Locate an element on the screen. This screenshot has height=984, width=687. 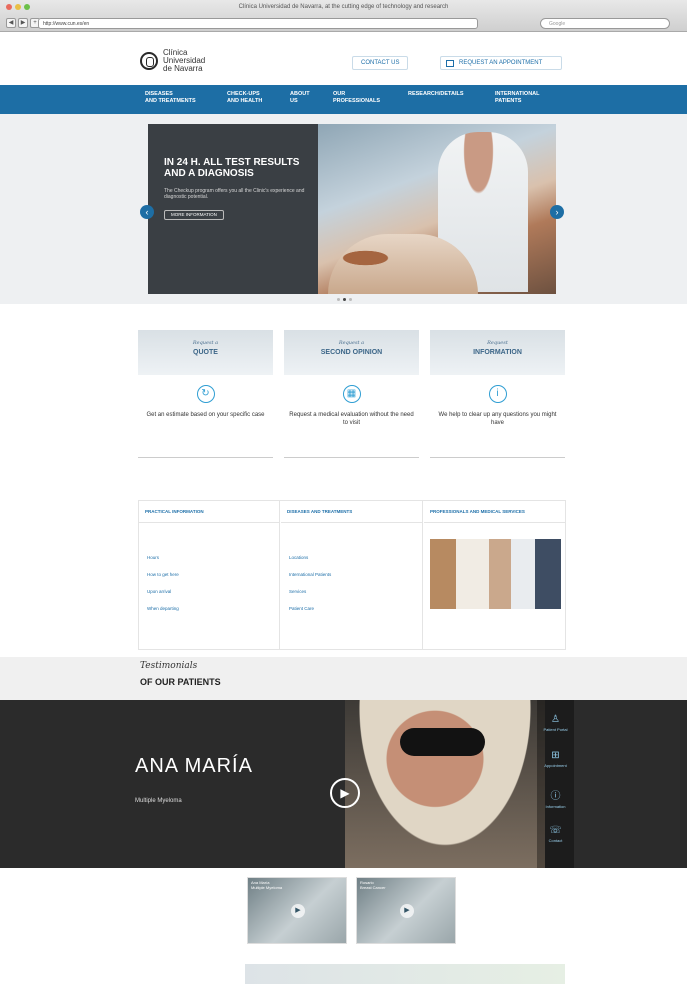
link-patient-care: Patient Care is located at coordinates (355, 608).